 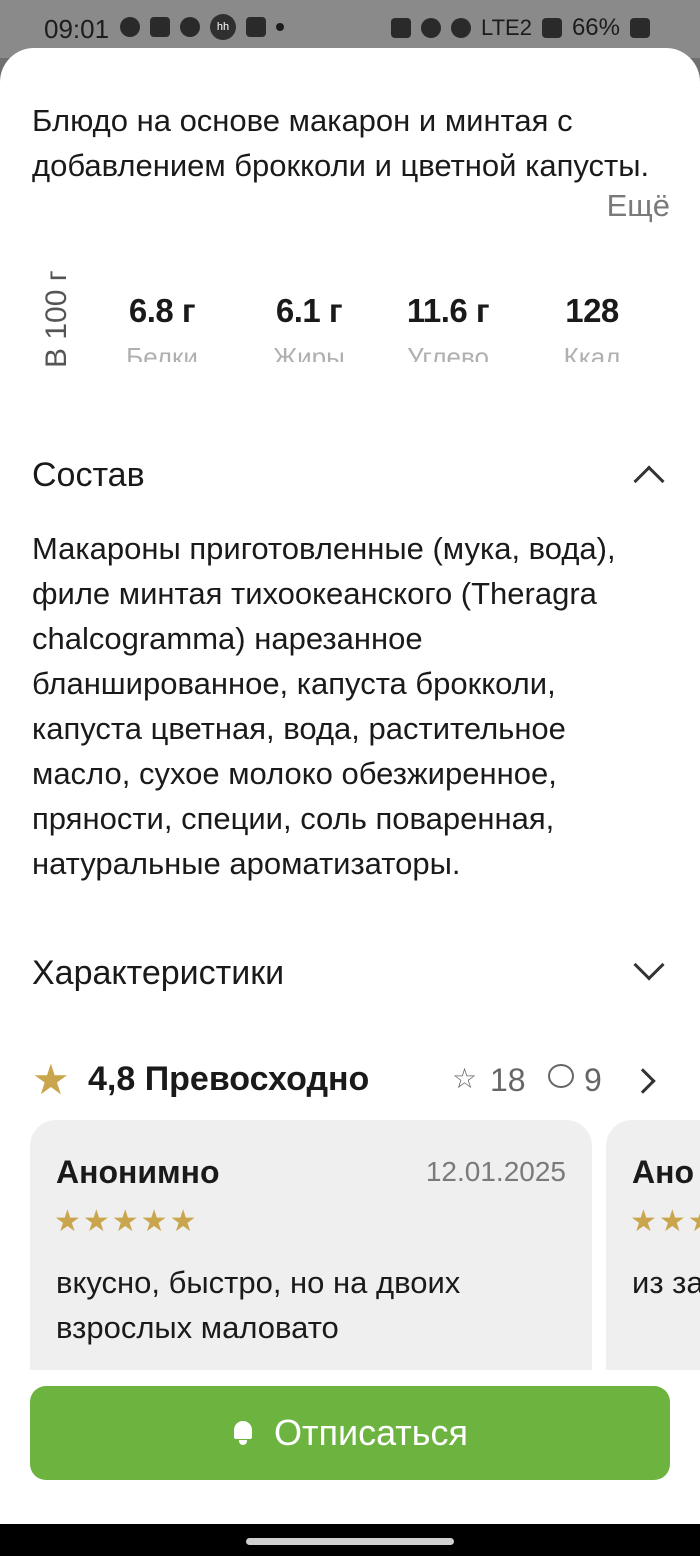 I want to click on notification-icons: hh, so click(x=202, y=27).